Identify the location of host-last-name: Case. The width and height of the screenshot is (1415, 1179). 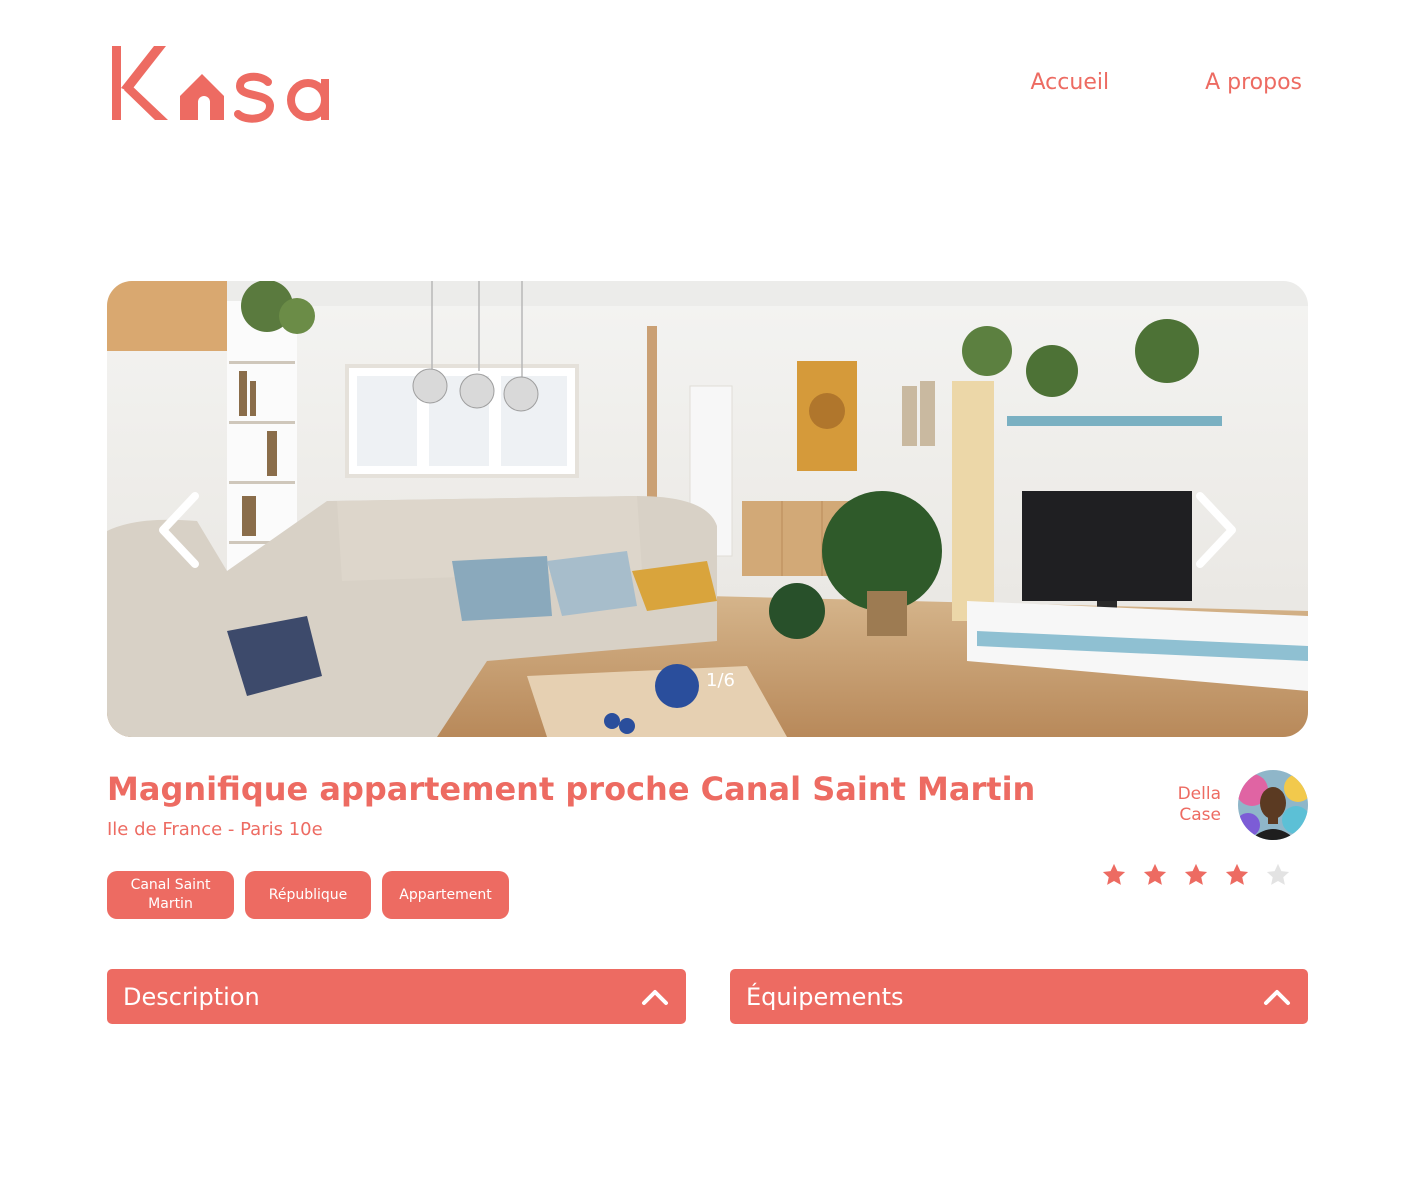
(1200, 815).